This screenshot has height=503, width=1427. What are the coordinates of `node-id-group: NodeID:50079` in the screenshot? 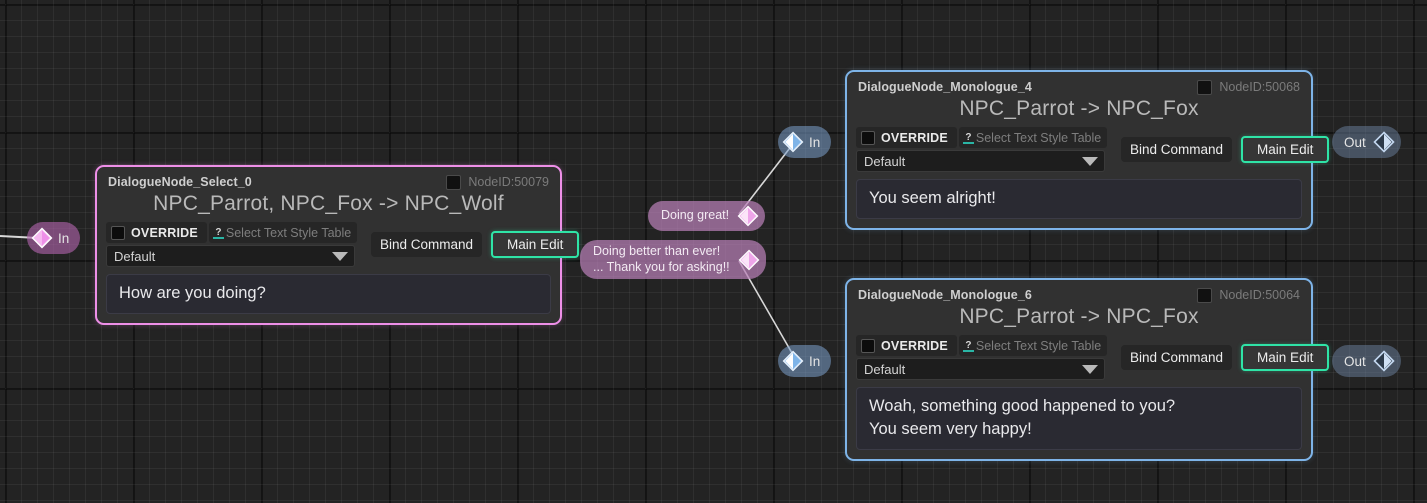 It's located at (497, 182).